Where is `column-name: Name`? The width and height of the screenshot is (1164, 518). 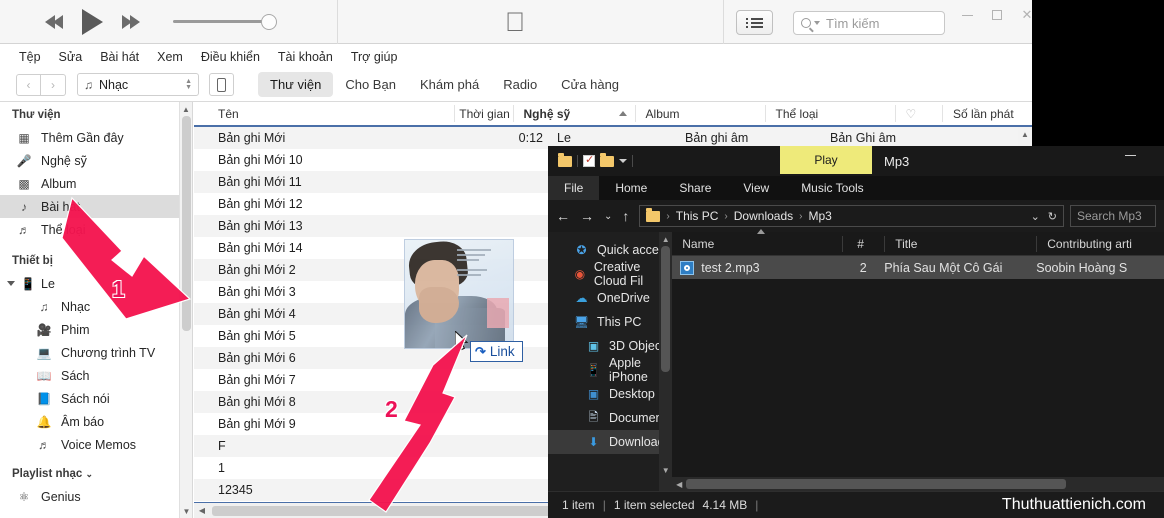 column-name: Name is located at coordinates (757, 240).